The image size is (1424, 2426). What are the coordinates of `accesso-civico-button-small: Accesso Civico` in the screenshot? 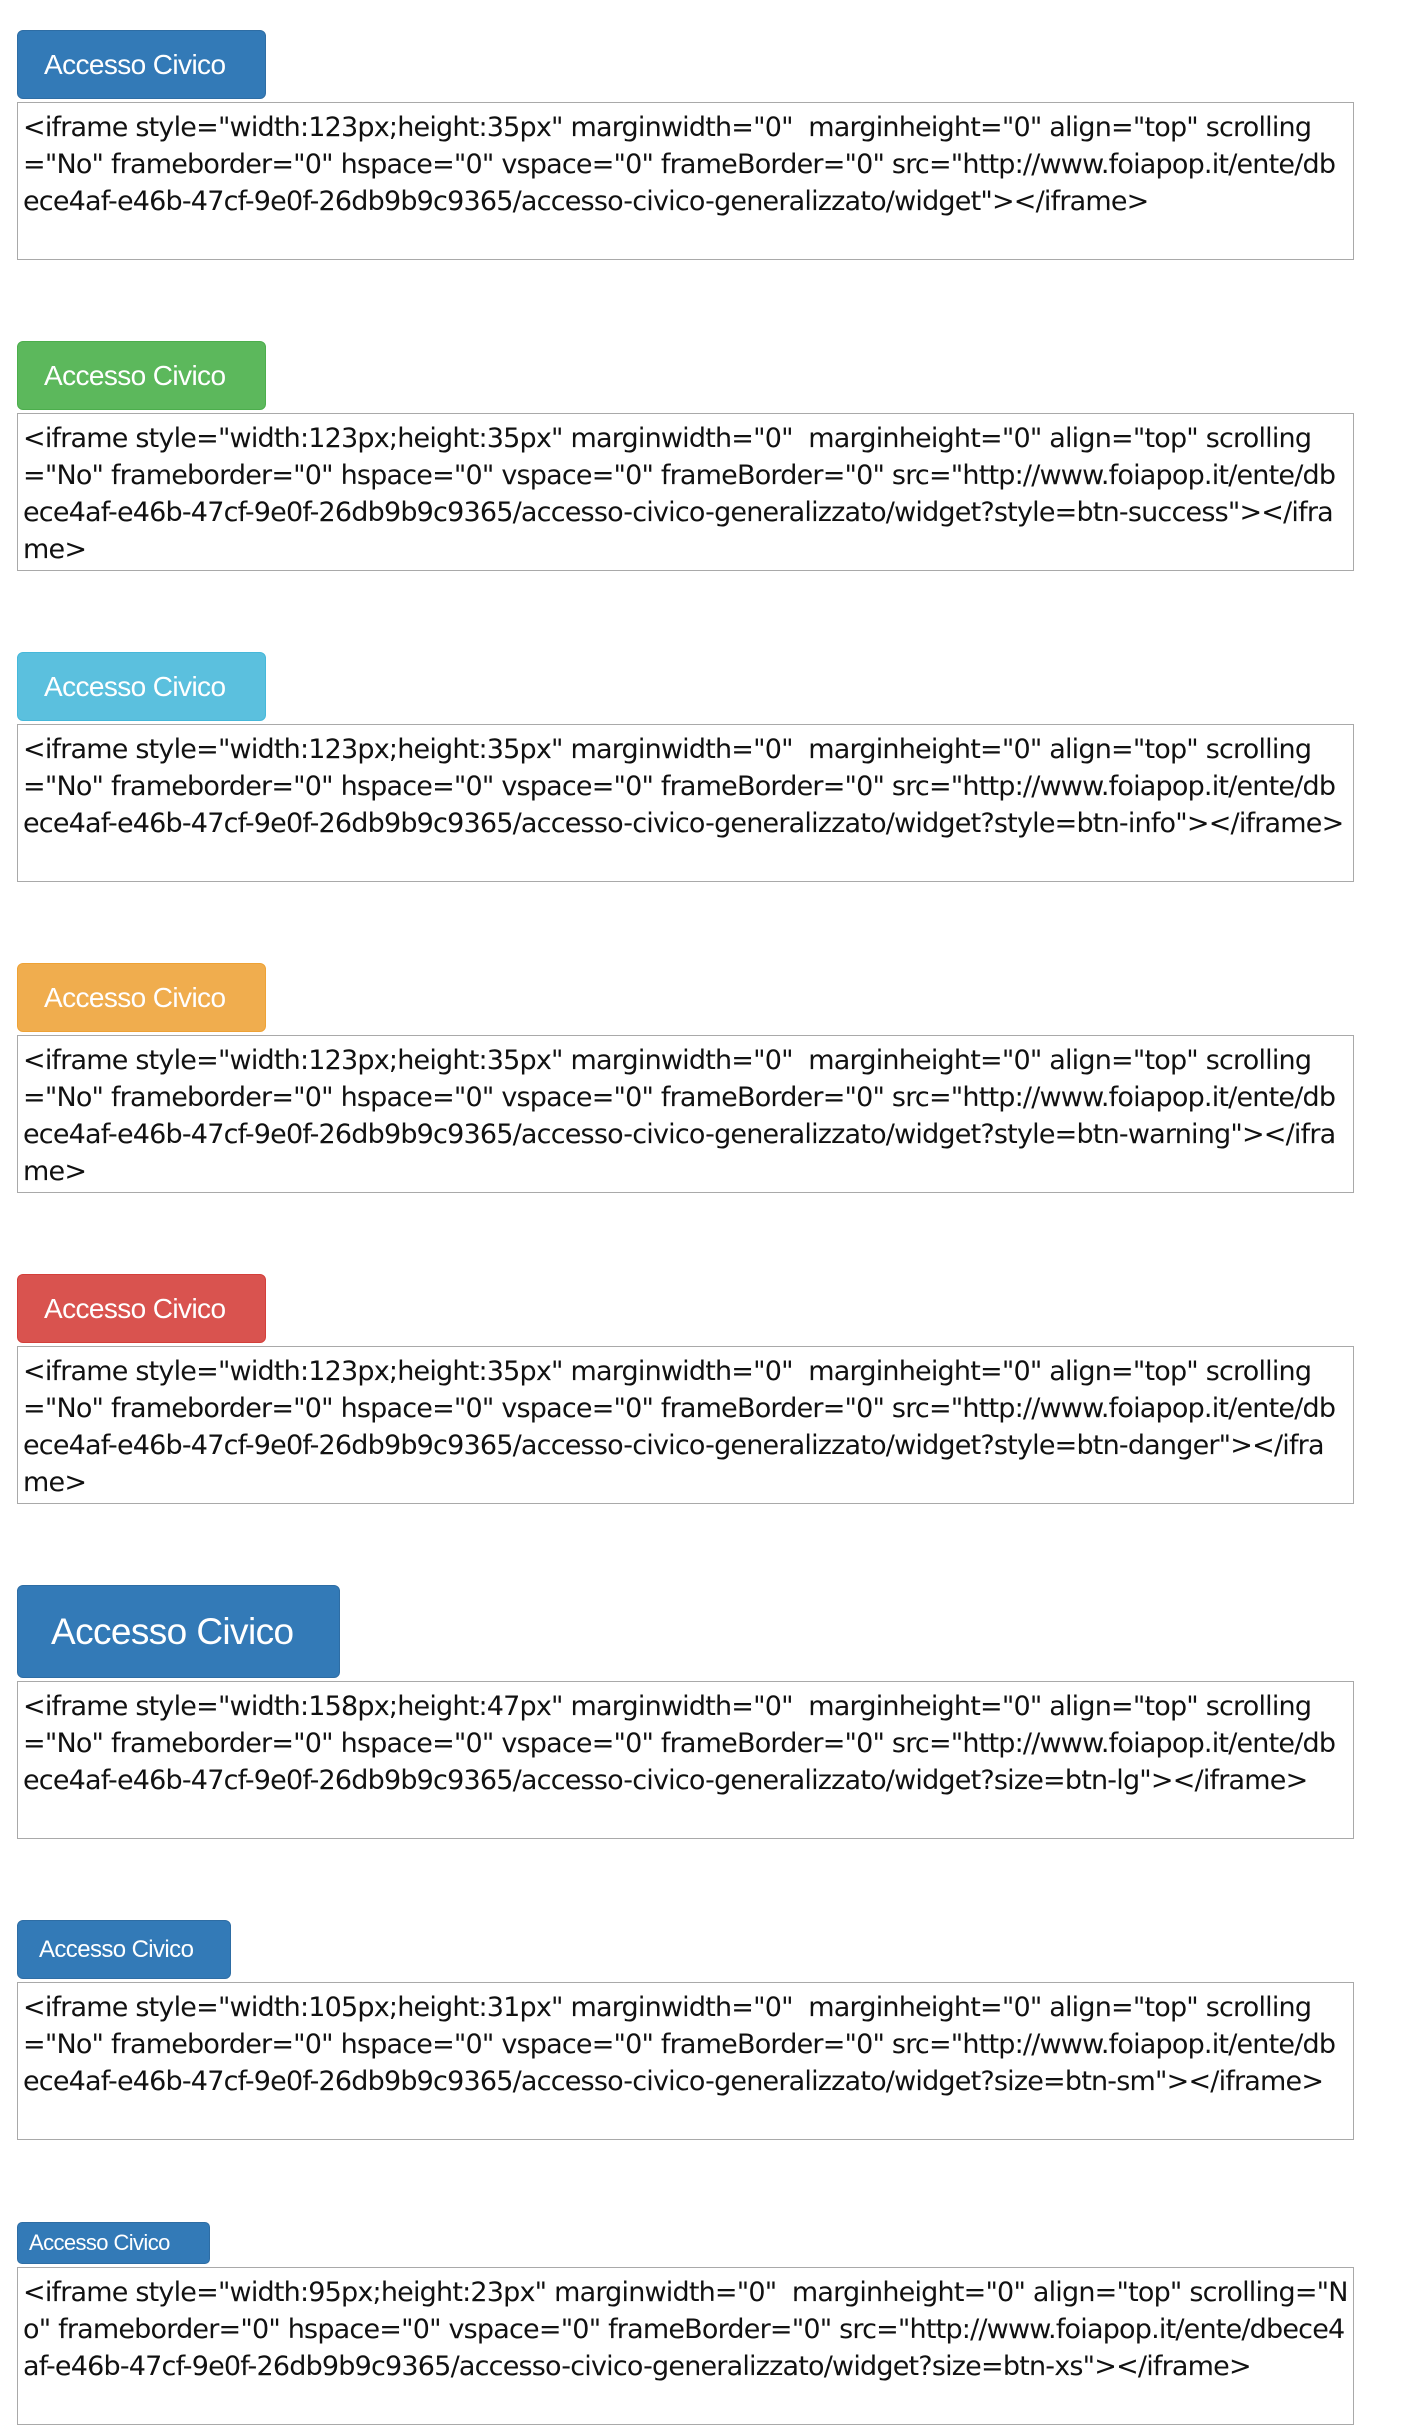 It's located at (124, 1949).